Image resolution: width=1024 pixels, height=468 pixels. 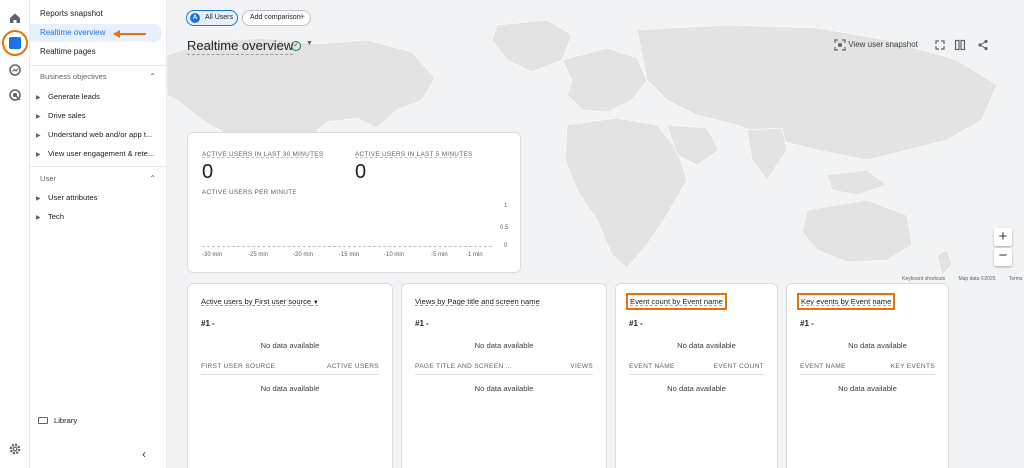 What do you see at coordinates (99, 116) in the screenshot?
I see `nav-item-drive-sales: ▶ Drive sales` at bounding box center [99, 116].